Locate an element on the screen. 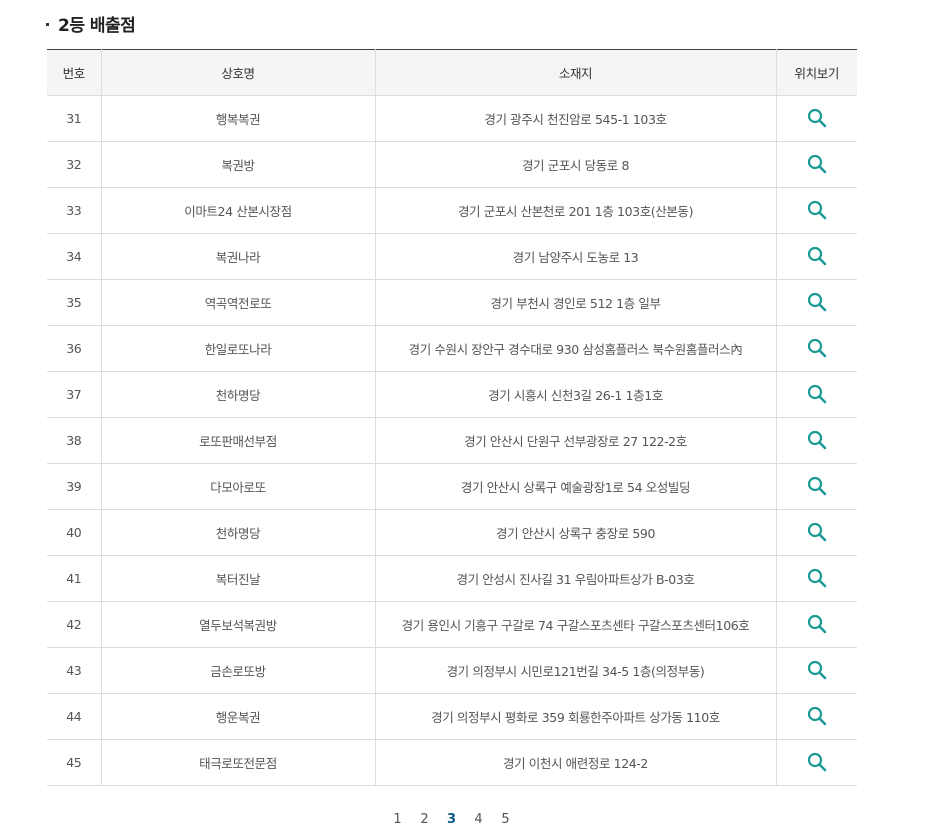 The height and width of the screenshot is (837, 951). table-row: 34 복권나라 경기 남양주시 도농로 13 is located at coordinates (452, 256).